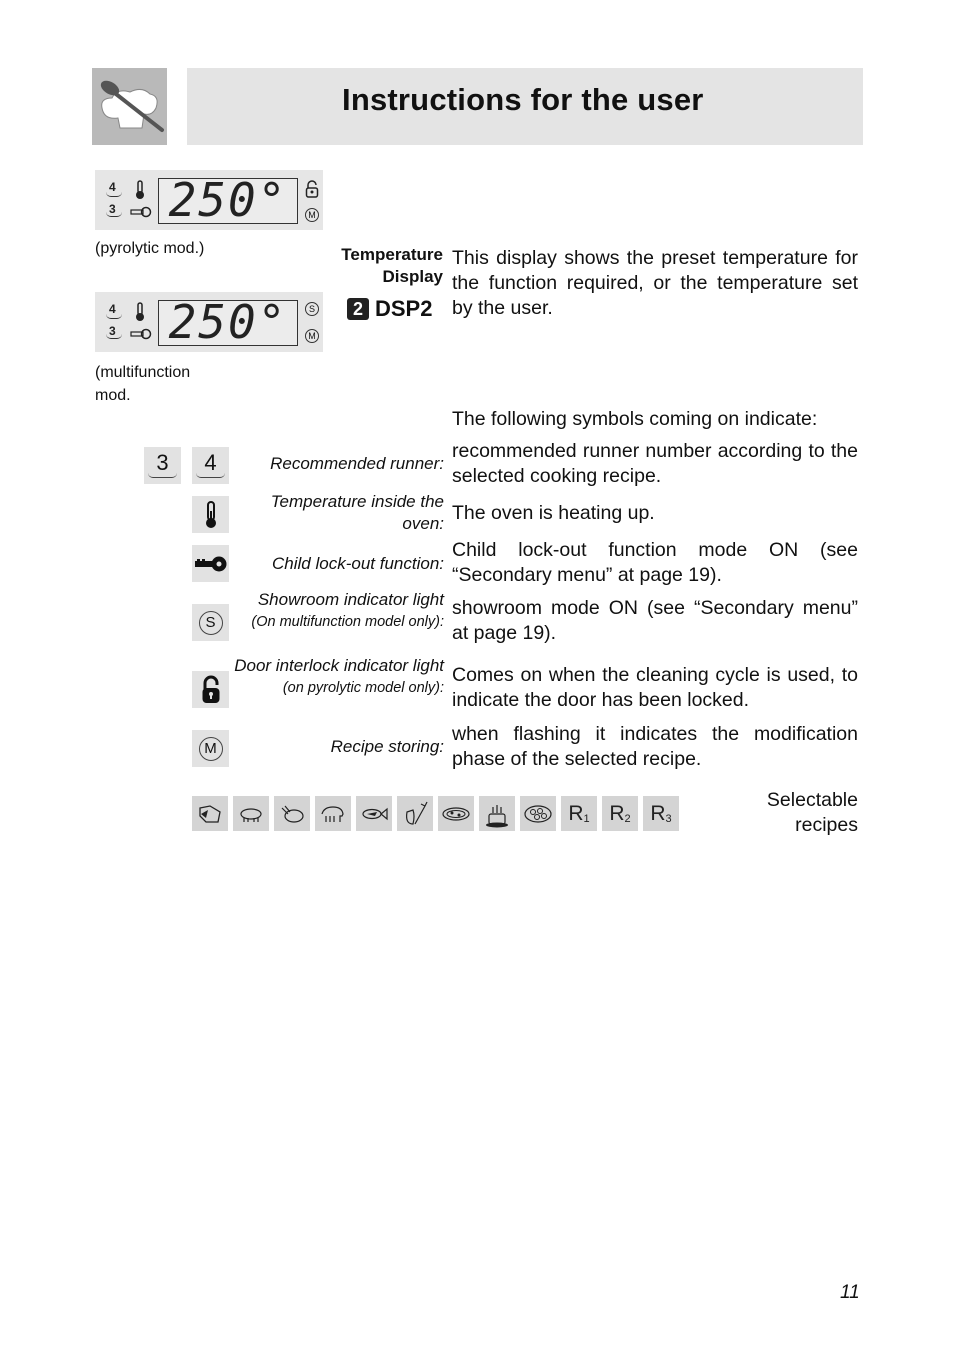 The width and height of the screenshot is (954, 1352). Describe the element at coordinates (312, 309) in the screenshot. I see `showroom-indicator: S` at that location.